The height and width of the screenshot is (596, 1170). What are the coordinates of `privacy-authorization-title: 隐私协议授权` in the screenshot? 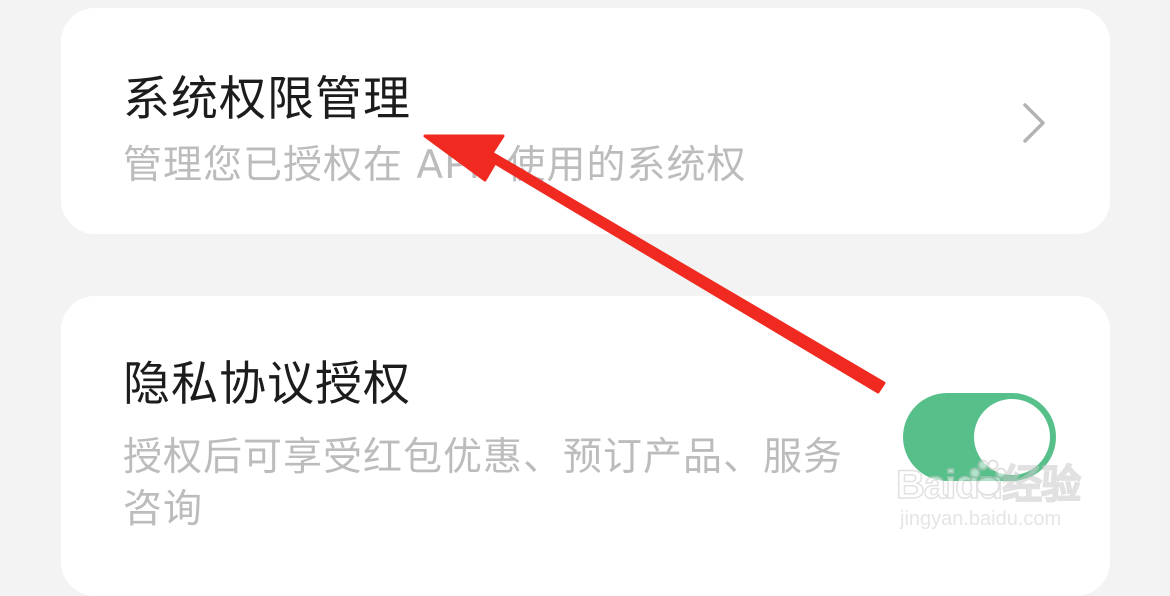 It's located at (267, 384).